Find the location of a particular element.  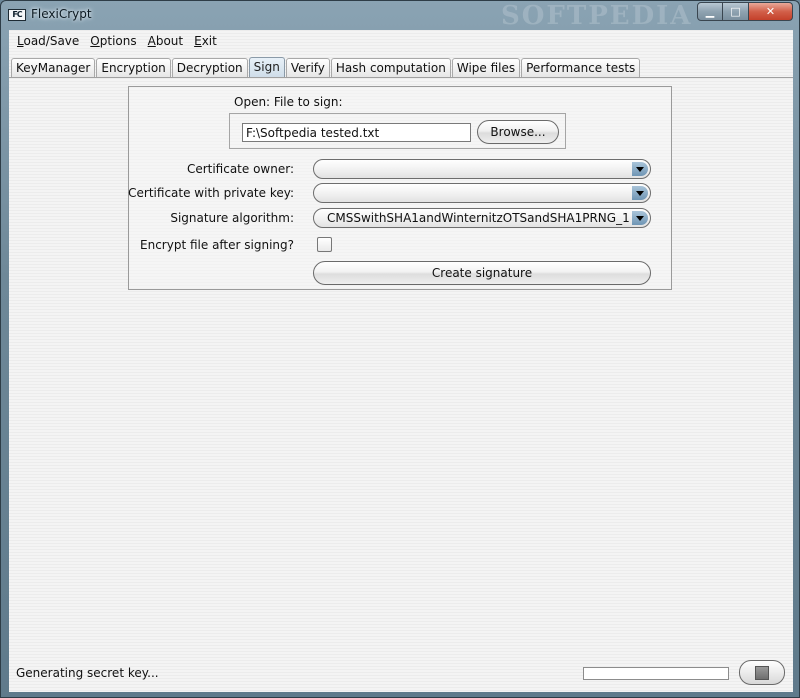

app-icon: FC is located at coordinates (17, 15).